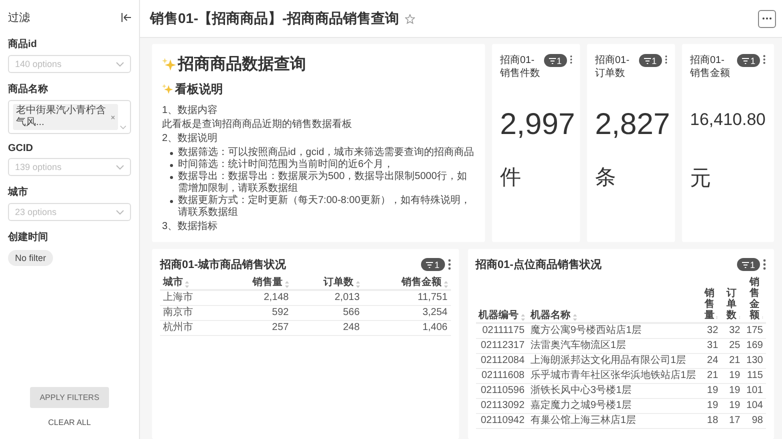 The image size is (782, 439). Describe the element at coordinates (701, 179) in the screenshot. I see `metric-unit: 元` at that location.